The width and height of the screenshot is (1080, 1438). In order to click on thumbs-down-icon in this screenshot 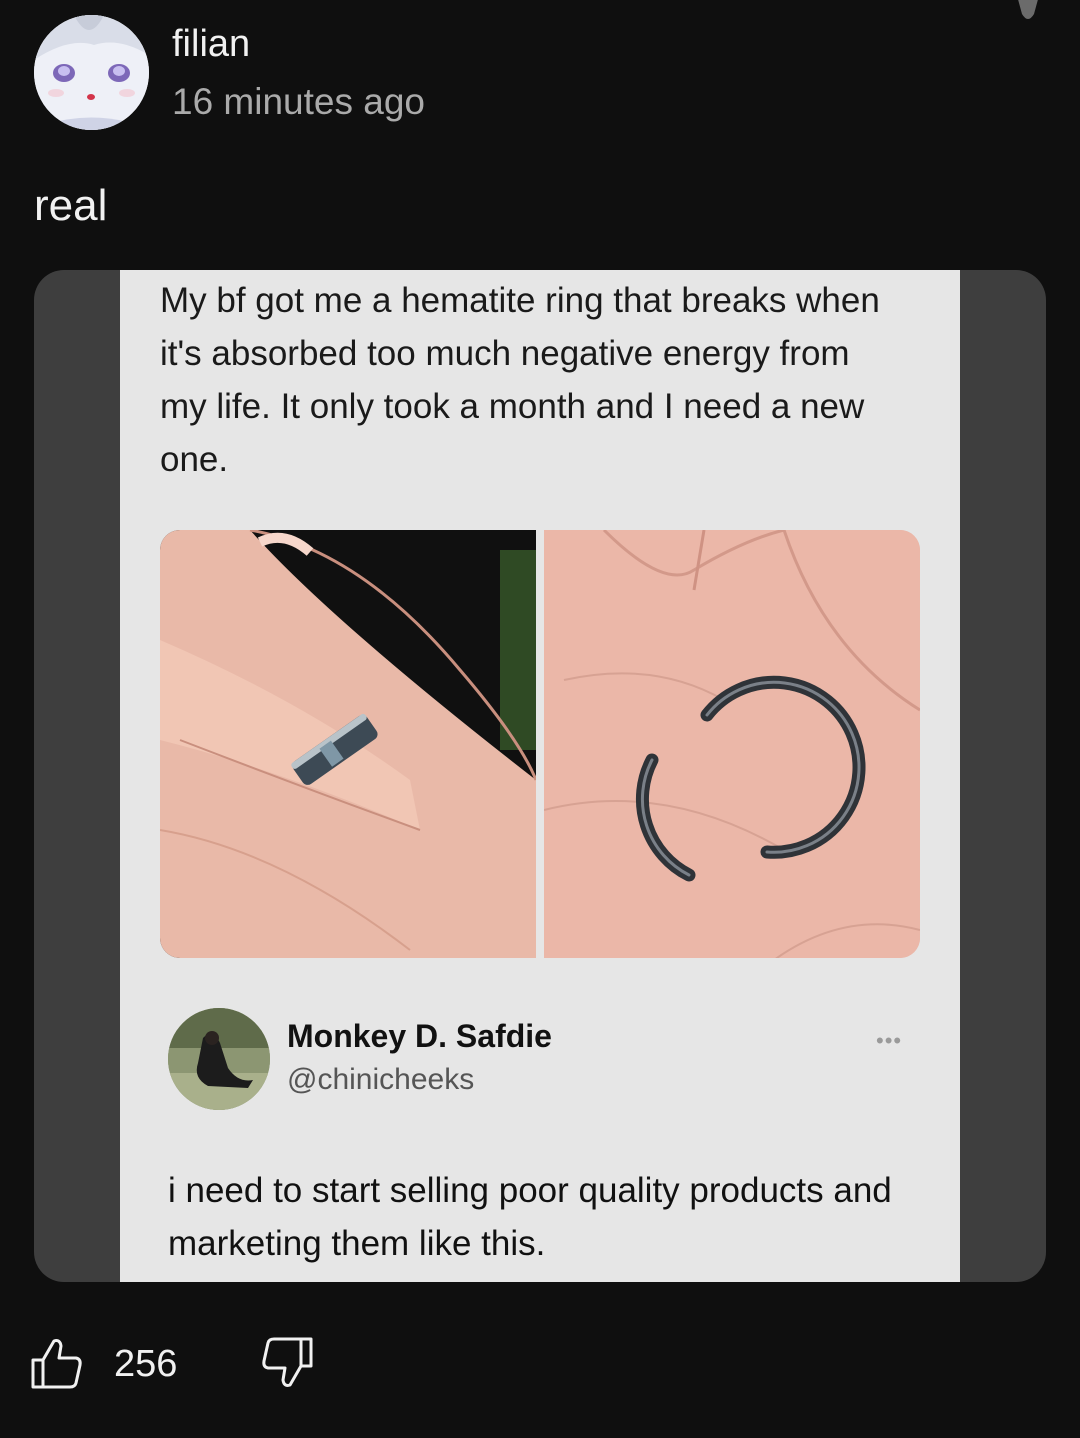, I will do `click(287, 1363)`.